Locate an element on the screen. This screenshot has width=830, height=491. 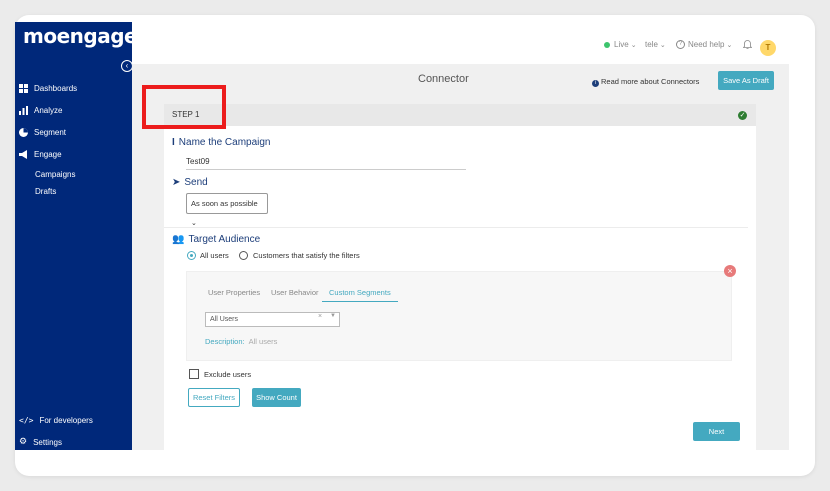
tab-user-behavior: User Behavior is located at coordinates (295, 292).